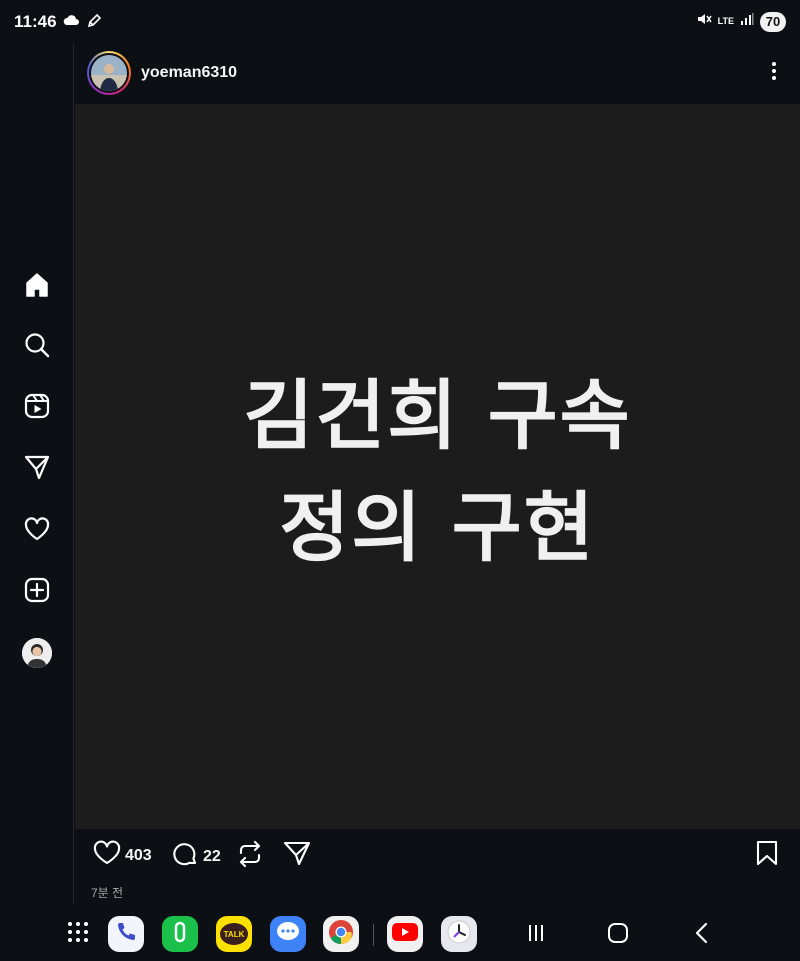  Describe the element at coordinates (437, 74) in the screenshot. I see `post-header: yoeman6310` at that location.